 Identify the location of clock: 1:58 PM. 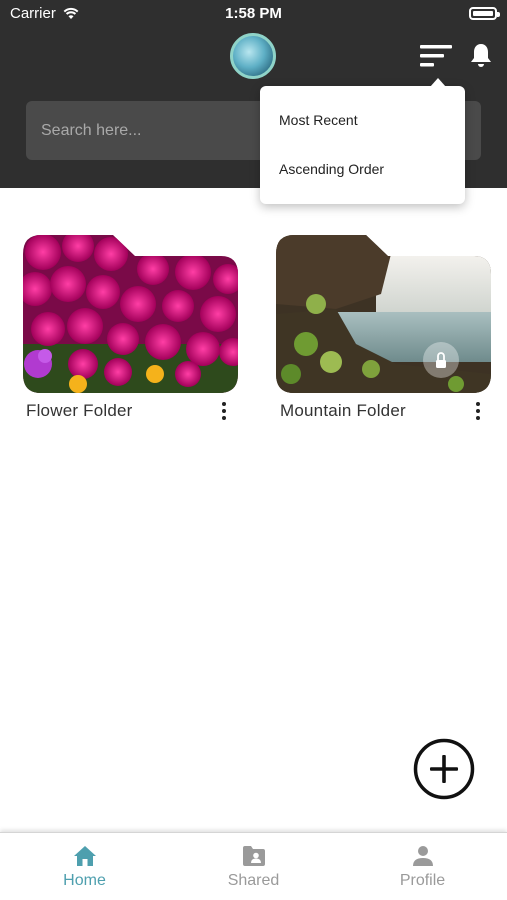
(253, 13).